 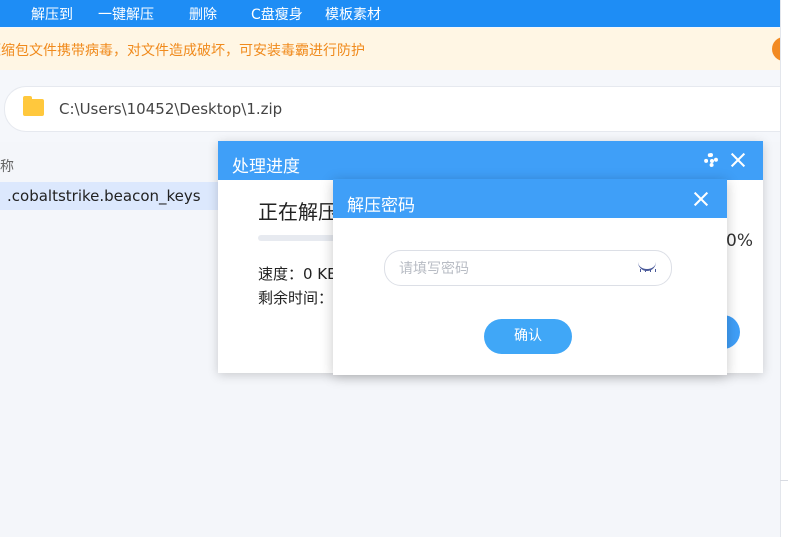 What do you see at coordinates (784, 268) in the screenshot?
I see `window-right-edge` at bounding box center [784, 268].